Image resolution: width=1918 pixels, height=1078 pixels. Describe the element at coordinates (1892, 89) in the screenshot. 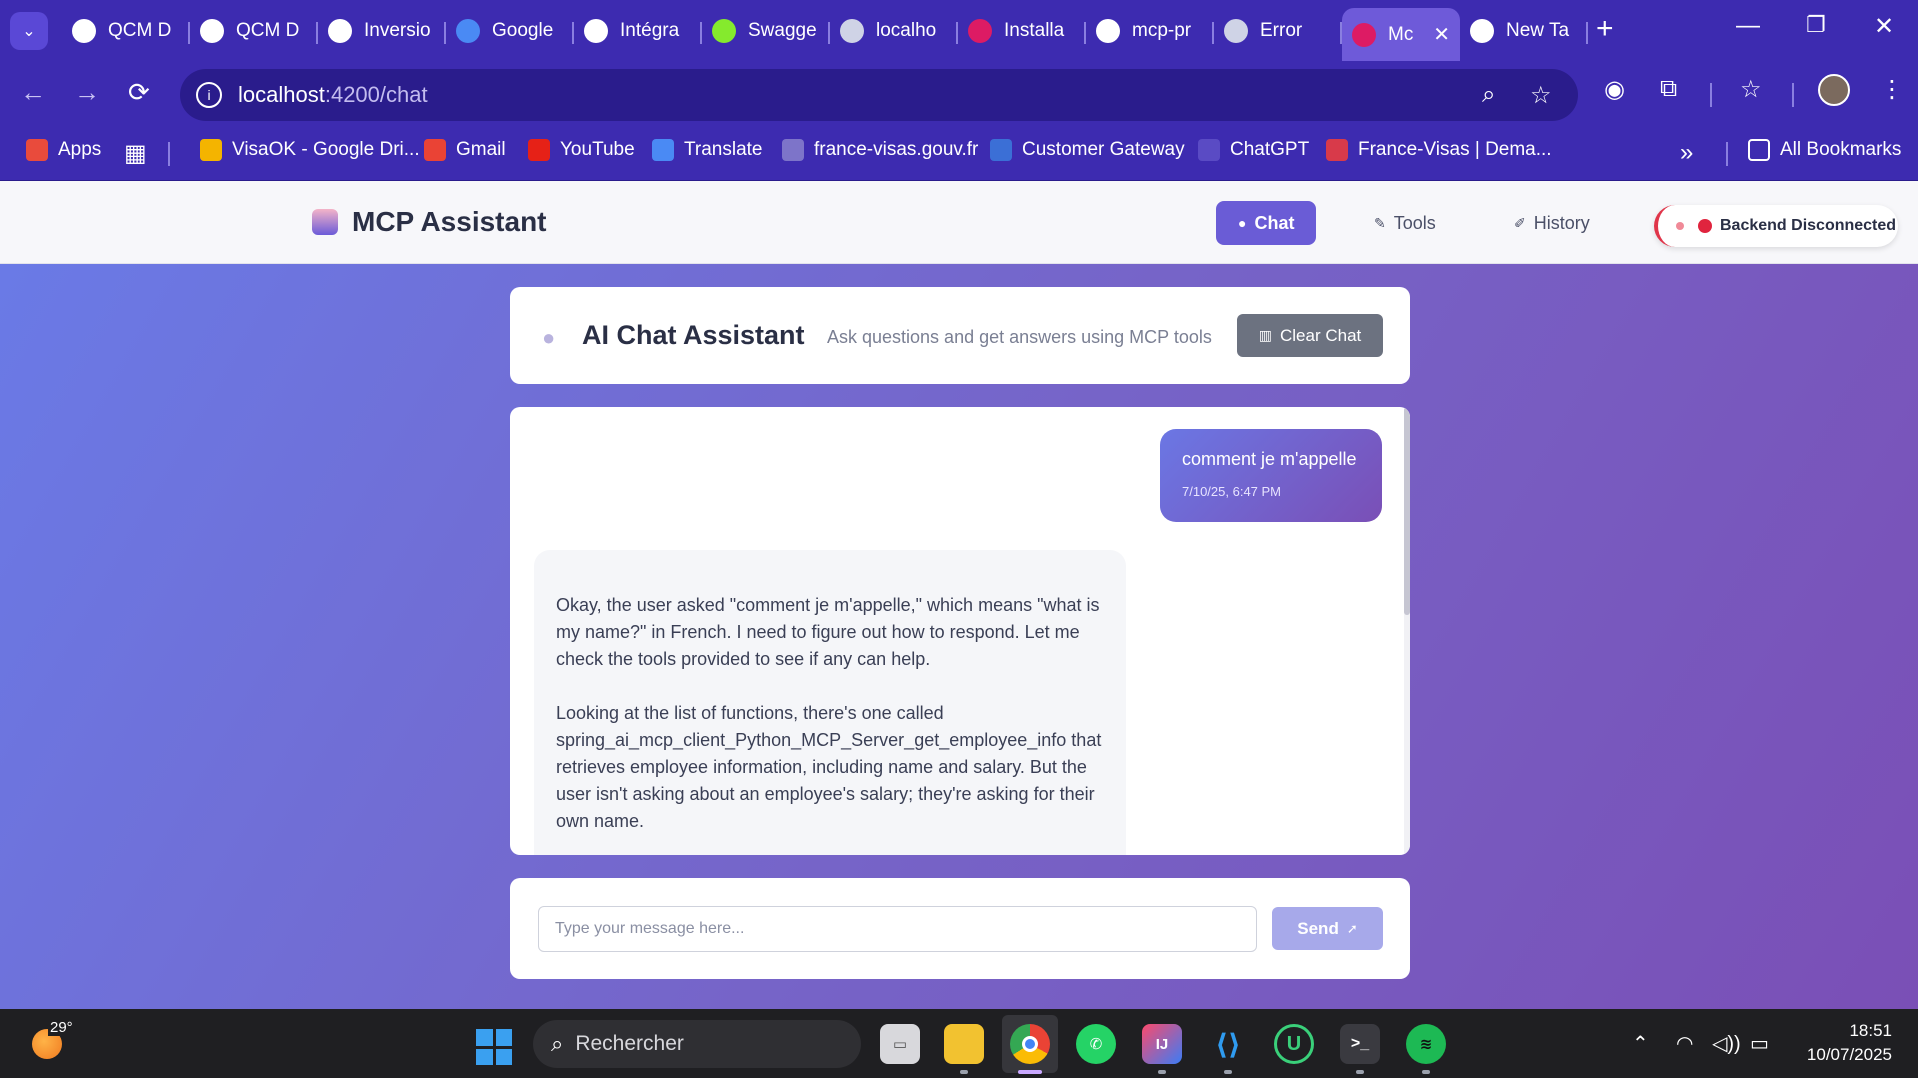

I see `more-menu-icon: ⋮` at that location.